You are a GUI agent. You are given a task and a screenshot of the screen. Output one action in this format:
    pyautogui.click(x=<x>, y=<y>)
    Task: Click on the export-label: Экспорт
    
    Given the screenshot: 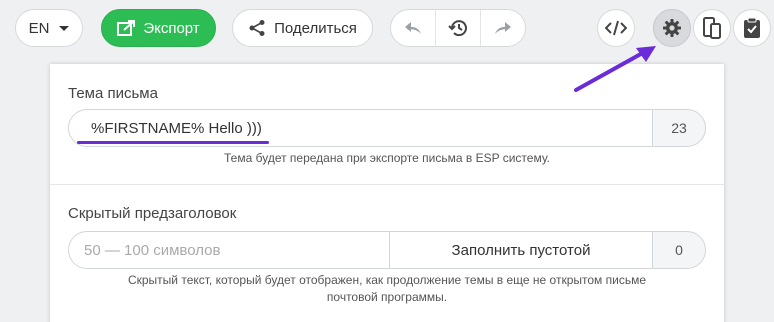 What is the action you would take?
    pyautogui.click(x=171, y=28)
    